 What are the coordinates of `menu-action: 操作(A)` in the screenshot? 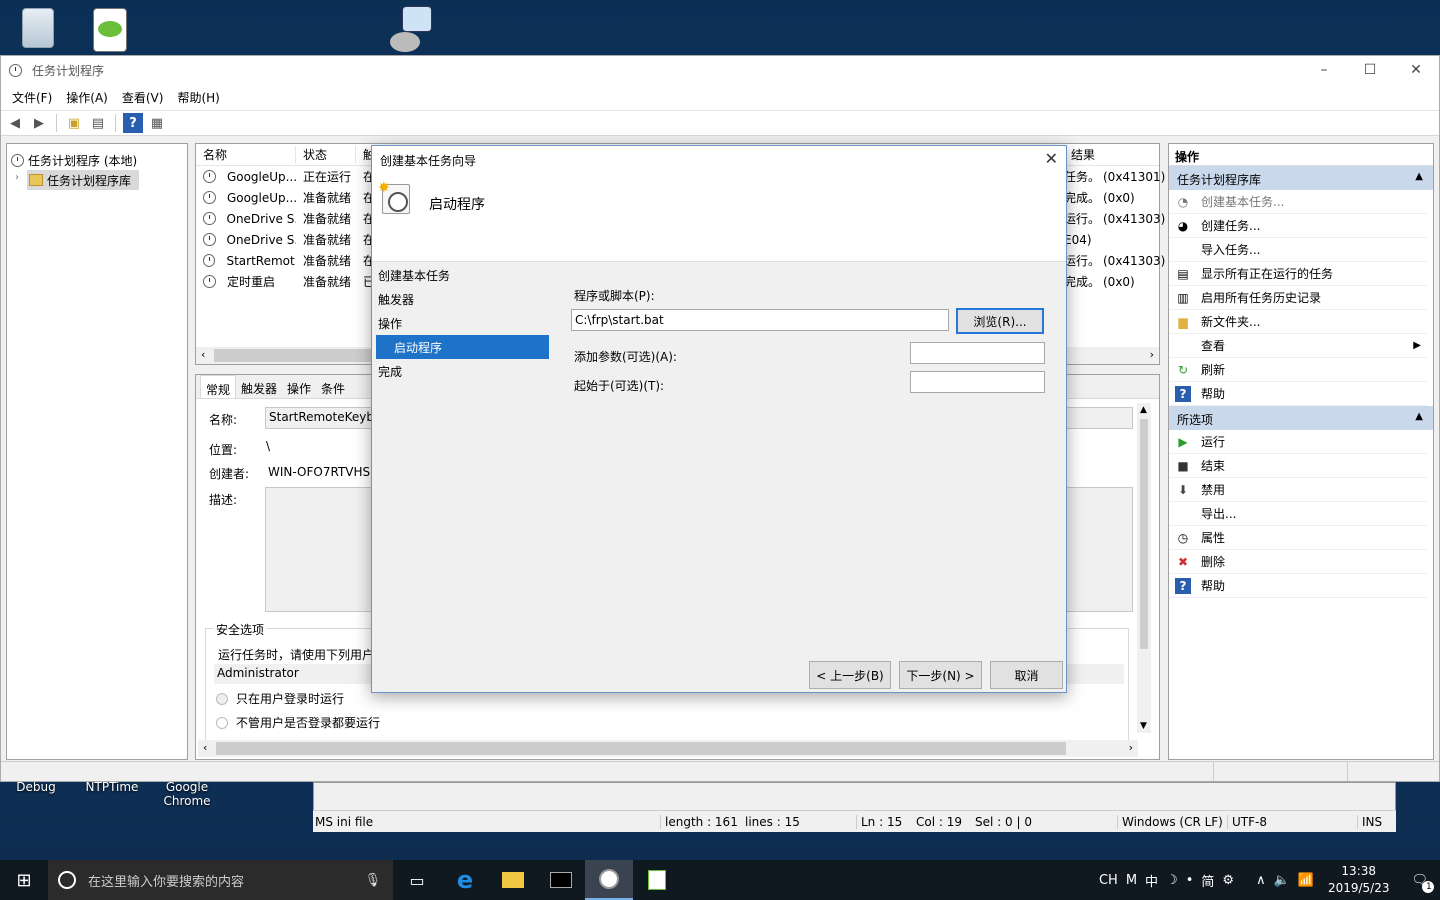 It's located at (87, 97).